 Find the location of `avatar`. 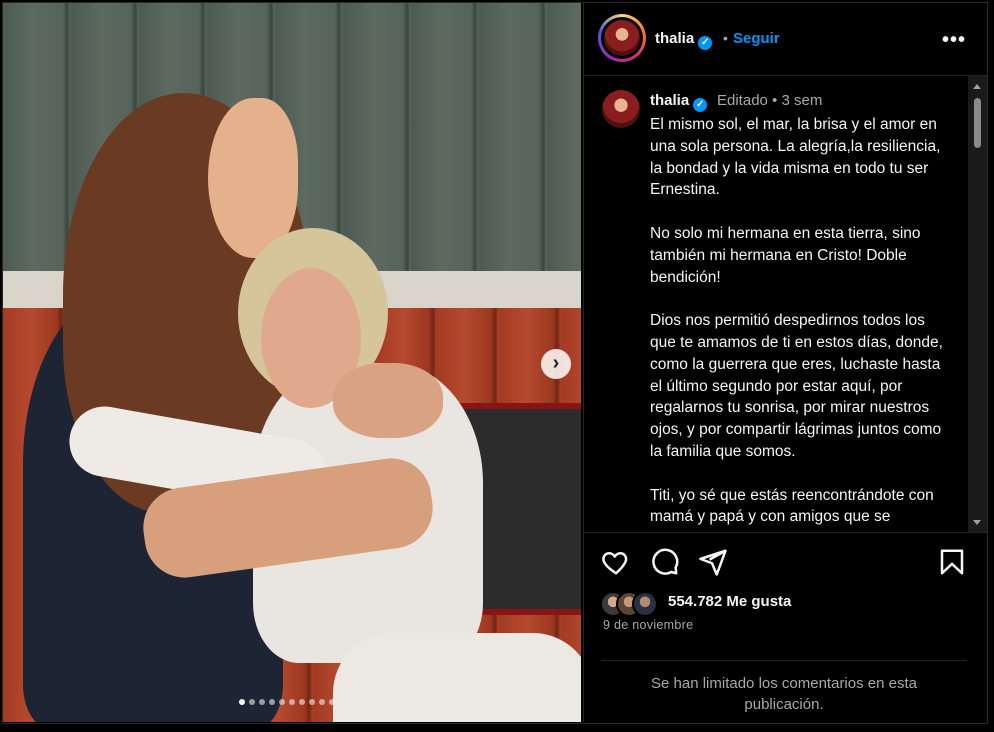

avatar is located at coordinates (622, 38).